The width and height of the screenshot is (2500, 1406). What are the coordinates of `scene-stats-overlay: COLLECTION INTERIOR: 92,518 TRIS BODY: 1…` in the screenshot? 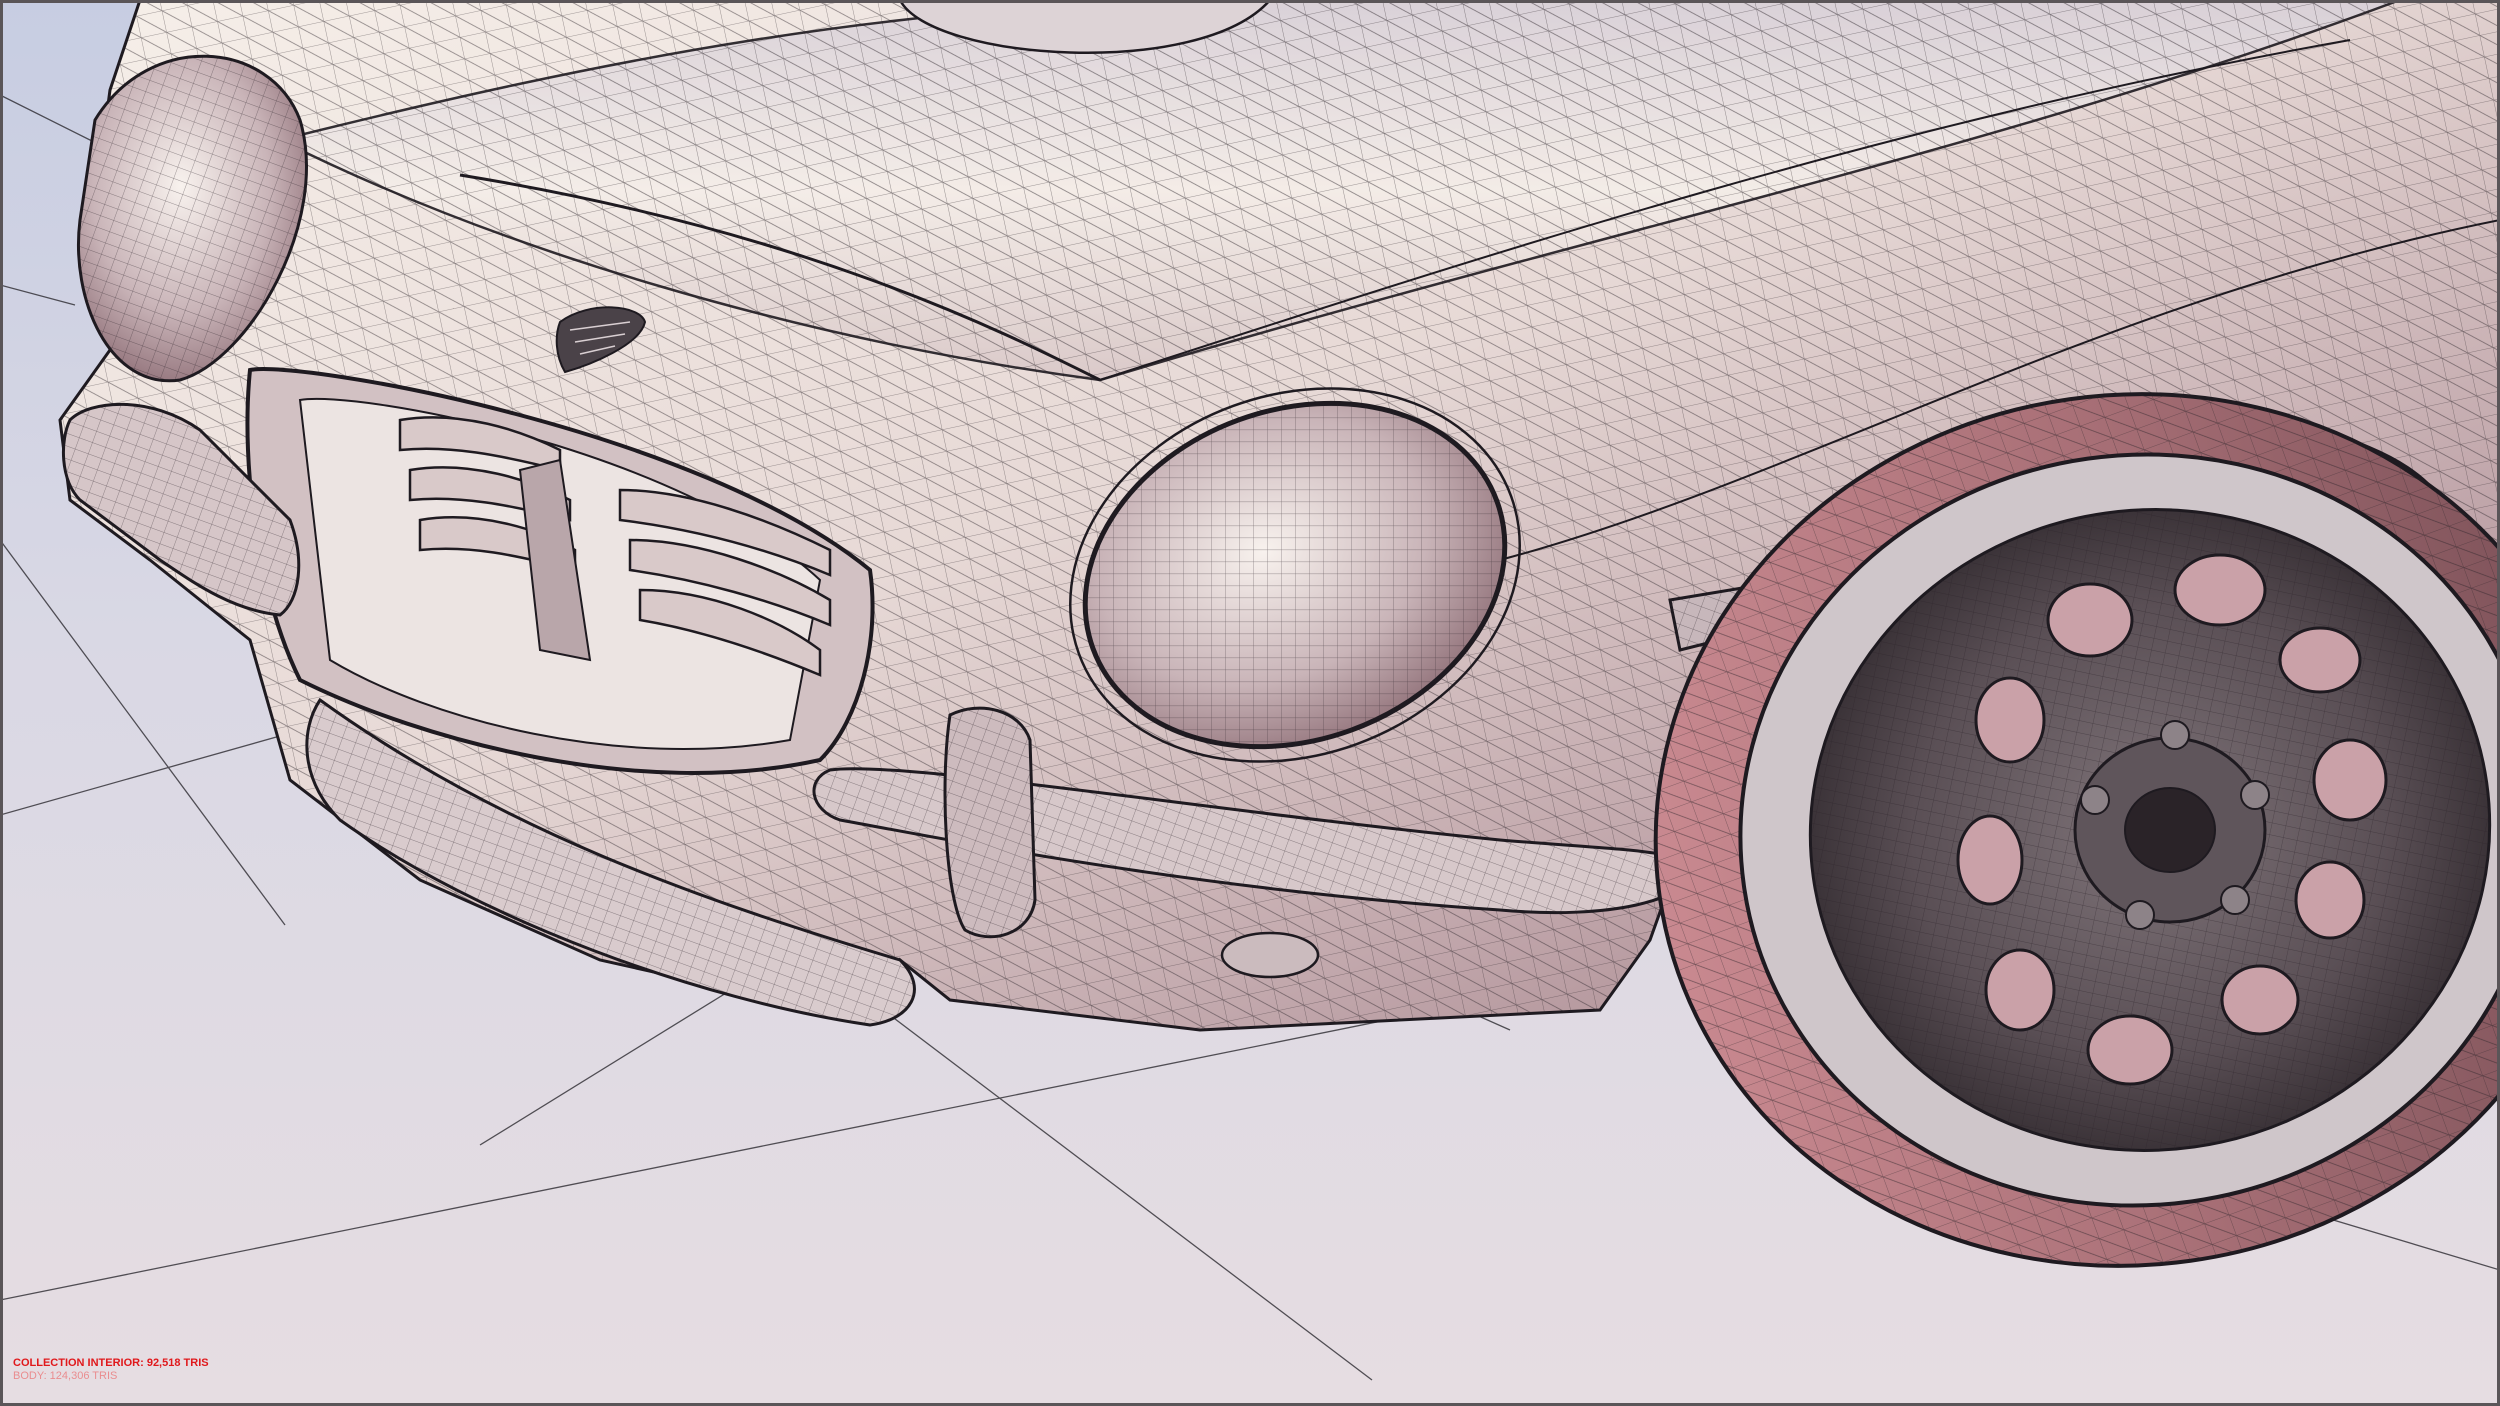 It's located at (111, 1370).